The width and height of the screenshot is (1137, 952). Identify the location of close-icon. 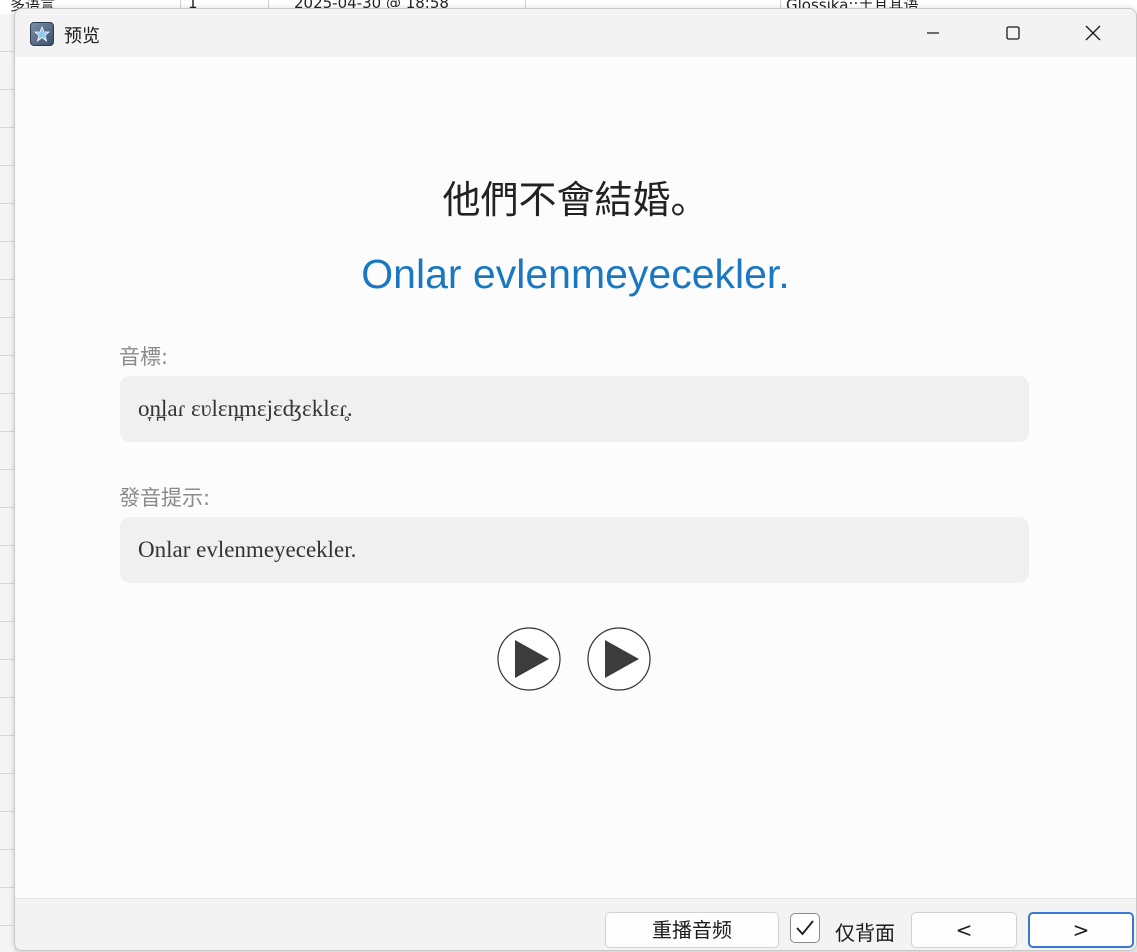
(1093, 33).